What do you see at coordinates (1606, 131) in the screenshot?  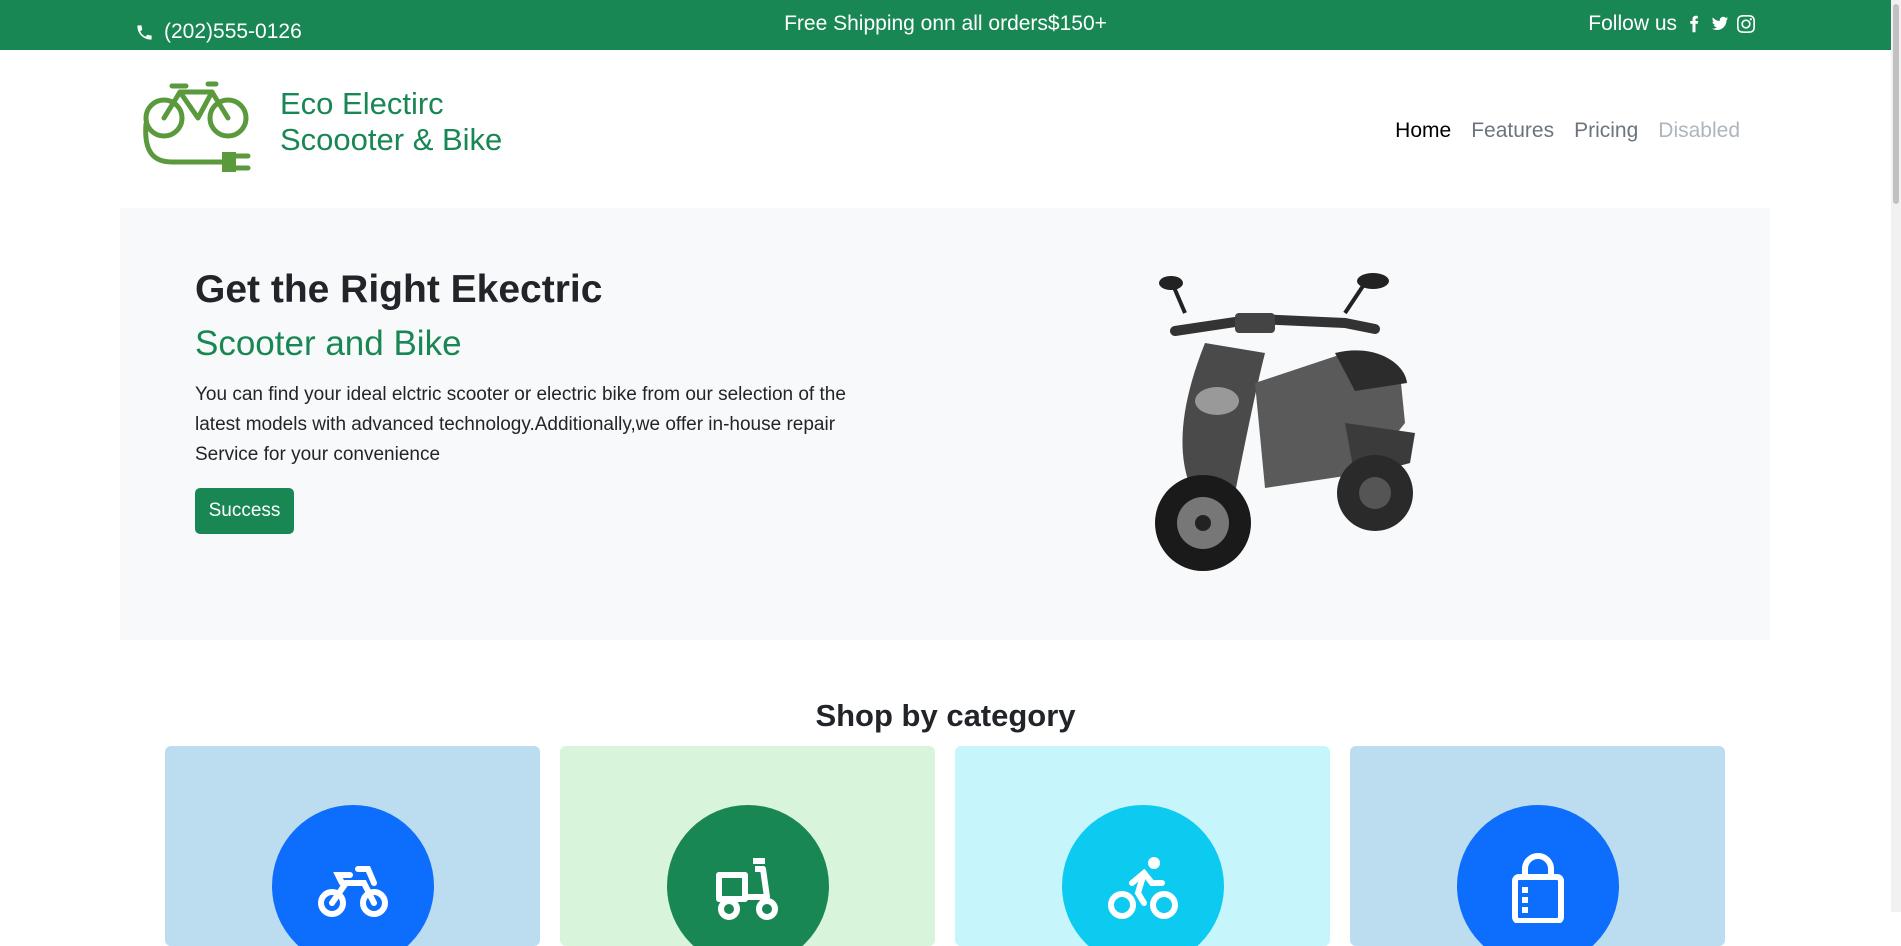 I see `nav-pricing: Pricing` at bounding box center [1606, 131].